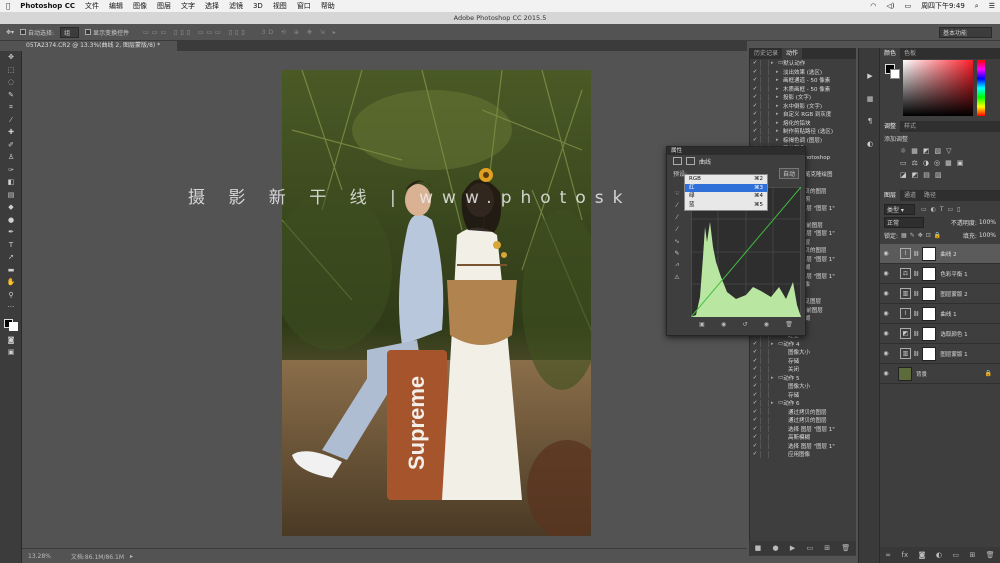  I want to click on stop-icon: ■, so click(758, 548).